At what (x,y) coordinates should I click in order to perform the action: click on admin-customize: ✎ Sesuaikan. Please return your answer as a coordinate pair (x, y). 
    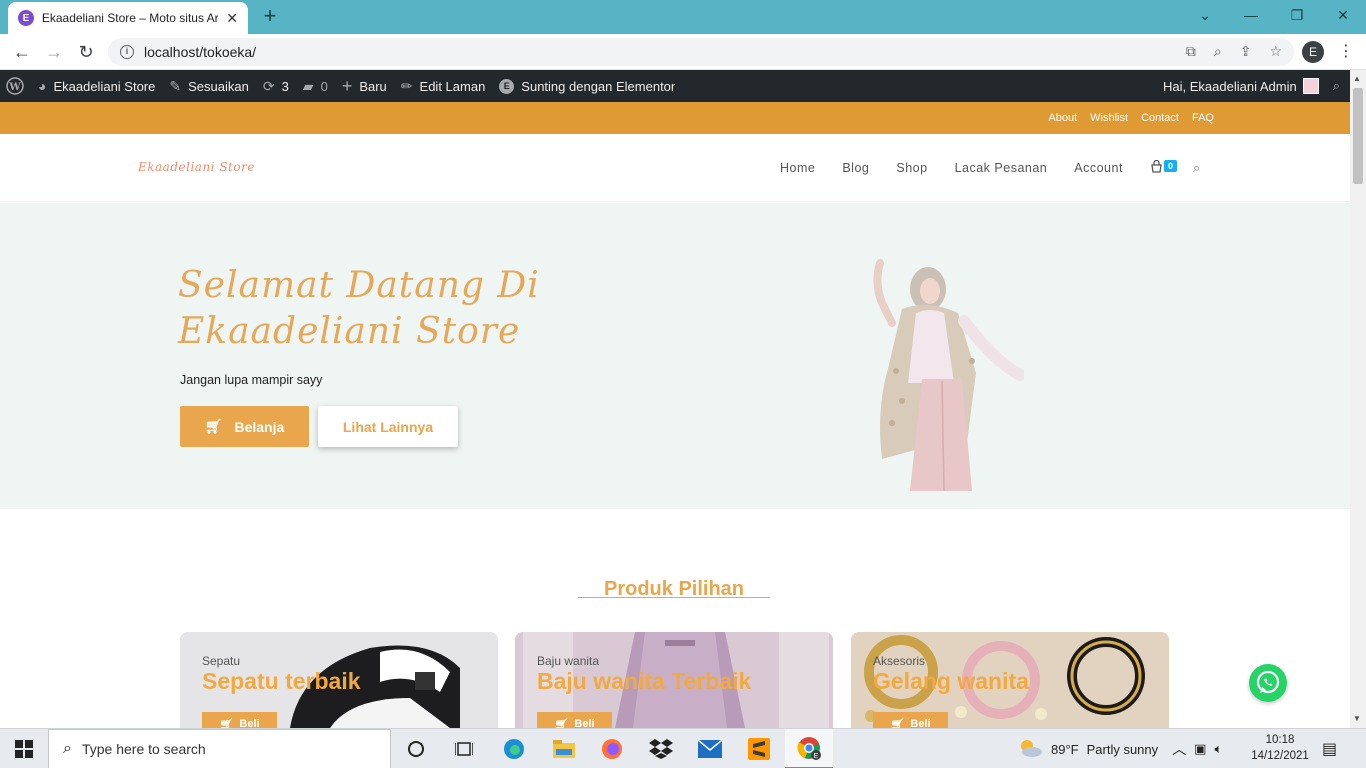
    Looking at the image, I should click on (208, 86).